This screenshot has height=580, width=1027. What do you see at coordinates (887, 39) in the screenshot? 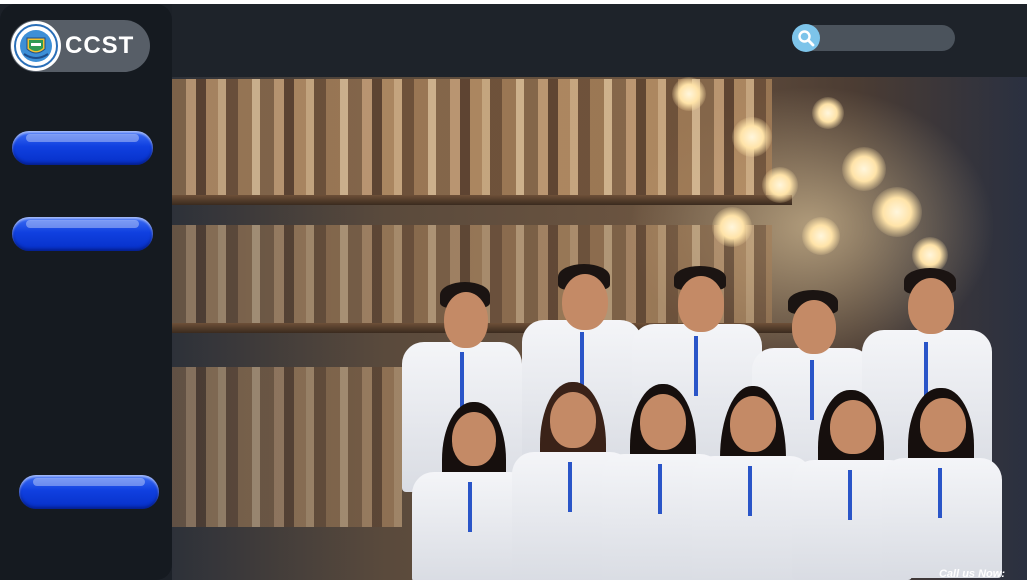
I see `search-input` at bounding box center [887, 39].